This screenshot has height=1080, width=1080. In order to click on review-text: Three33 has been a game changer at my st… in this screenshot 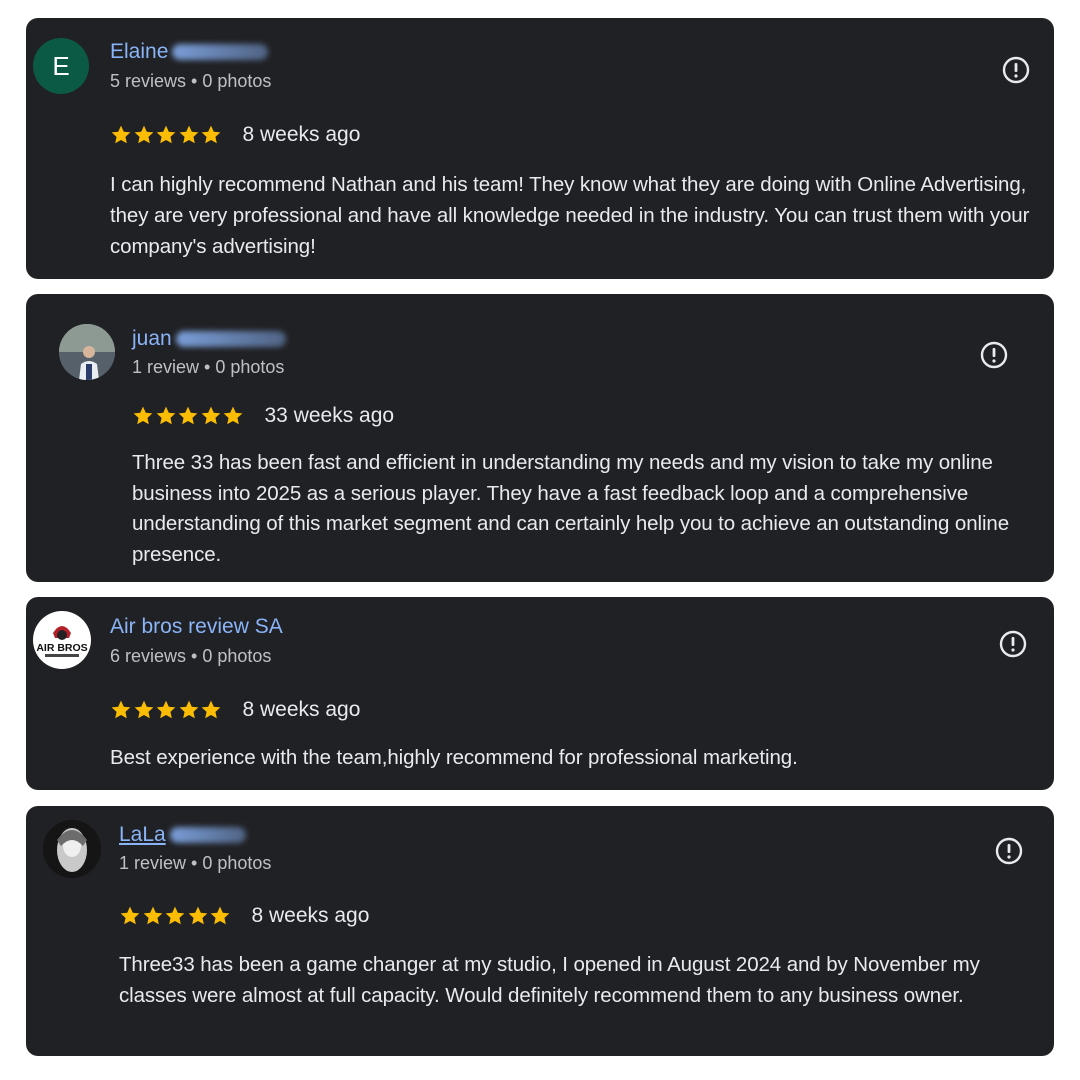, I will do `click(549, 980)`.